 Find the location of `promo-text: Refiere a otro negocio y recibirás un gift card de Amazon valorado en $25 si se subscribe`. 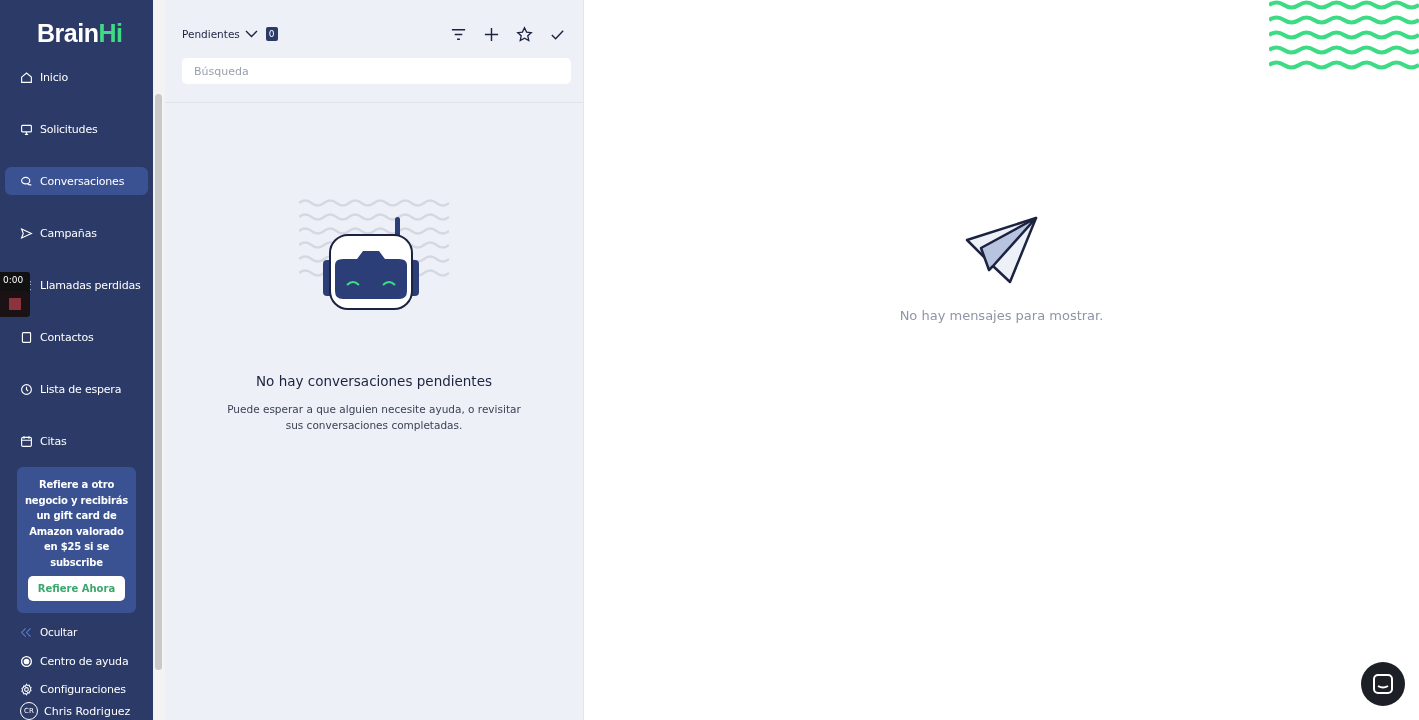

promo-text: Refiere a otro negocio y recibirás un gift card de Amazon valorado en $25 si se subscribe is located at coordinates (76, 524).